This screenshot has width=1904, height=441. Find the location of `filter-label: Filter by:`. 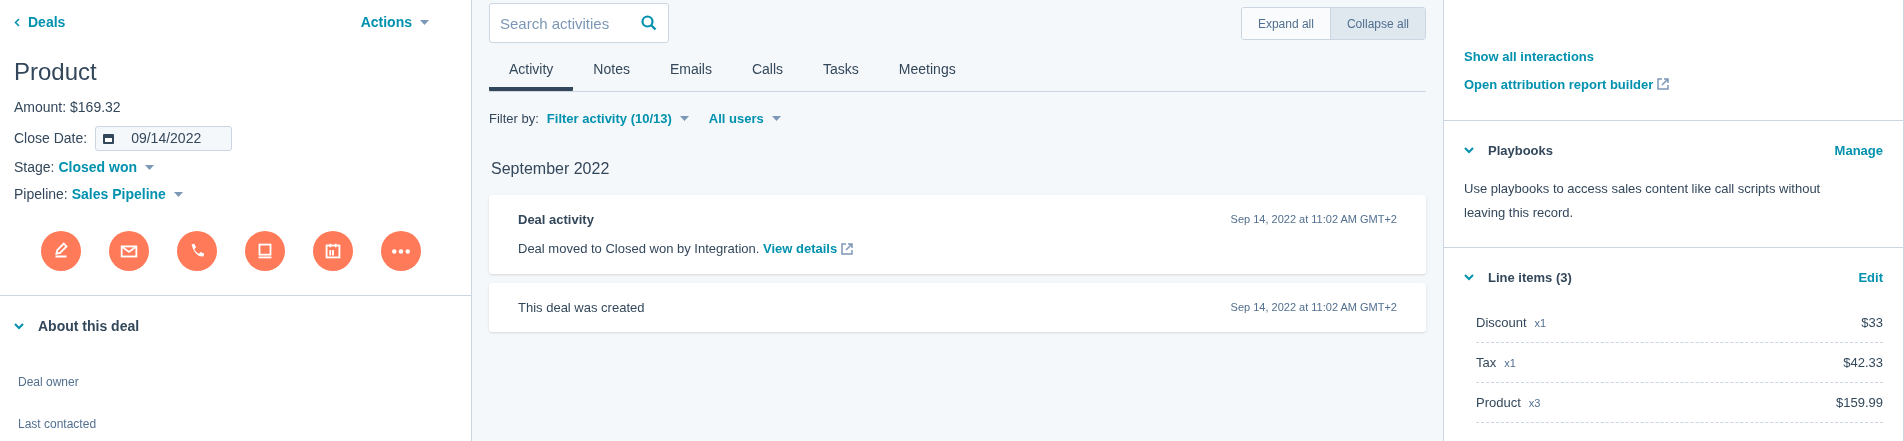

filter-label: Filter by: is located at coordinates (514, 119).